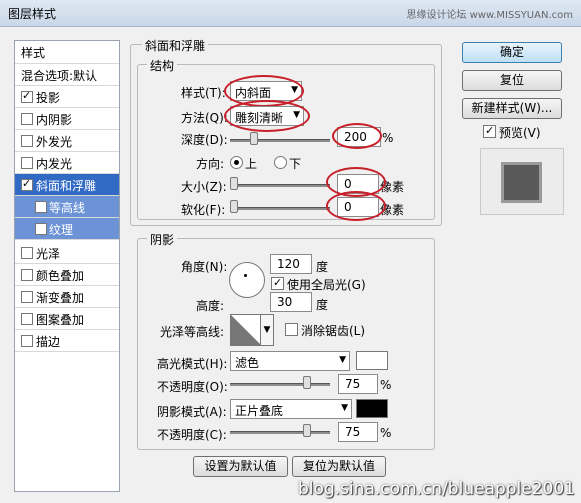  Describe the element at coordinates (386, 385) in the screenshot. I see `highlight-opacity-unit: %` at that location.